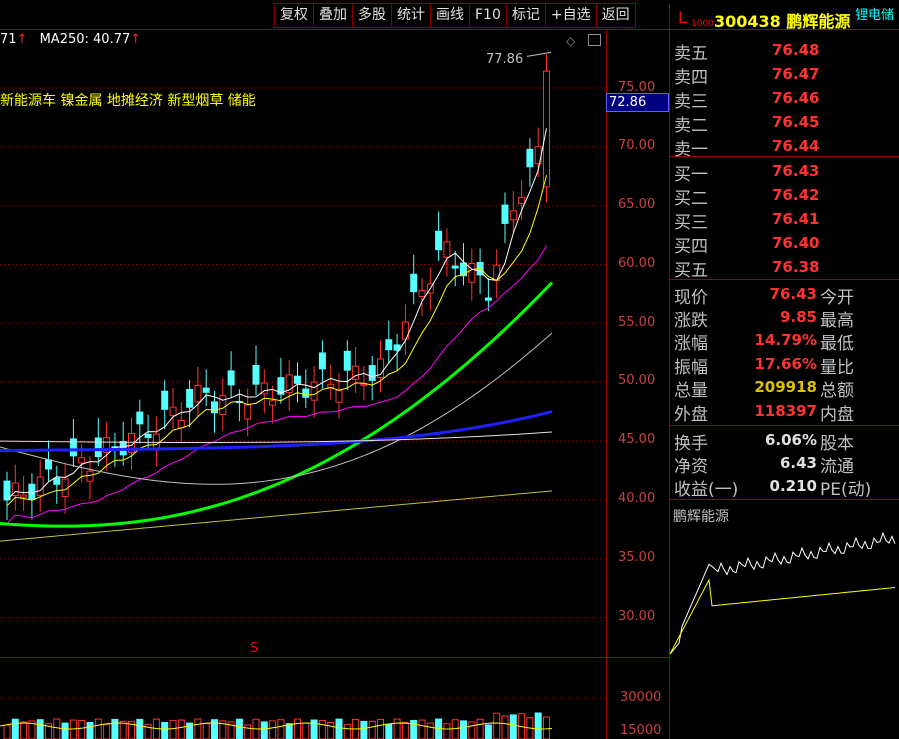 This screenshot has width=899, height=739. I want to click on ask-price: 76.44, so click(796, 146).